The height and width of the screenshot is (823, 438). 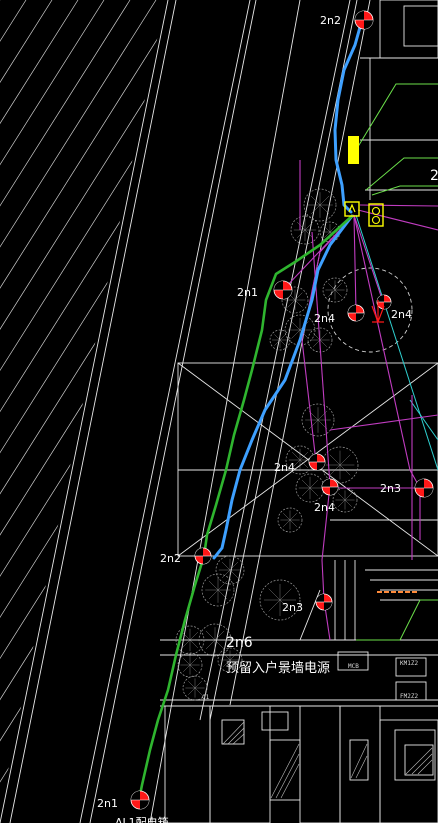 What do you see at coordinates (390, 488) in the screenshot?
I see `label-2n3-a: 2n3` at bounding box center [390, 488].